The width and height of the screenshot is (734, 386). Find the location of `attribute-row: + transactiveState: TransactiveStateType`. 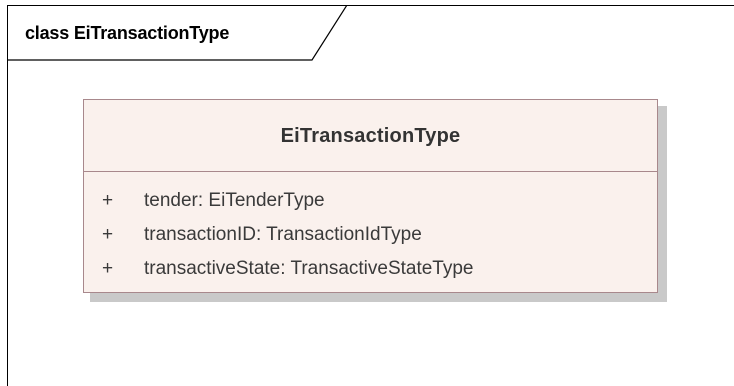

attribute-row: + transactiveState: TransactiveStateType is located at coordinates (370, 269).